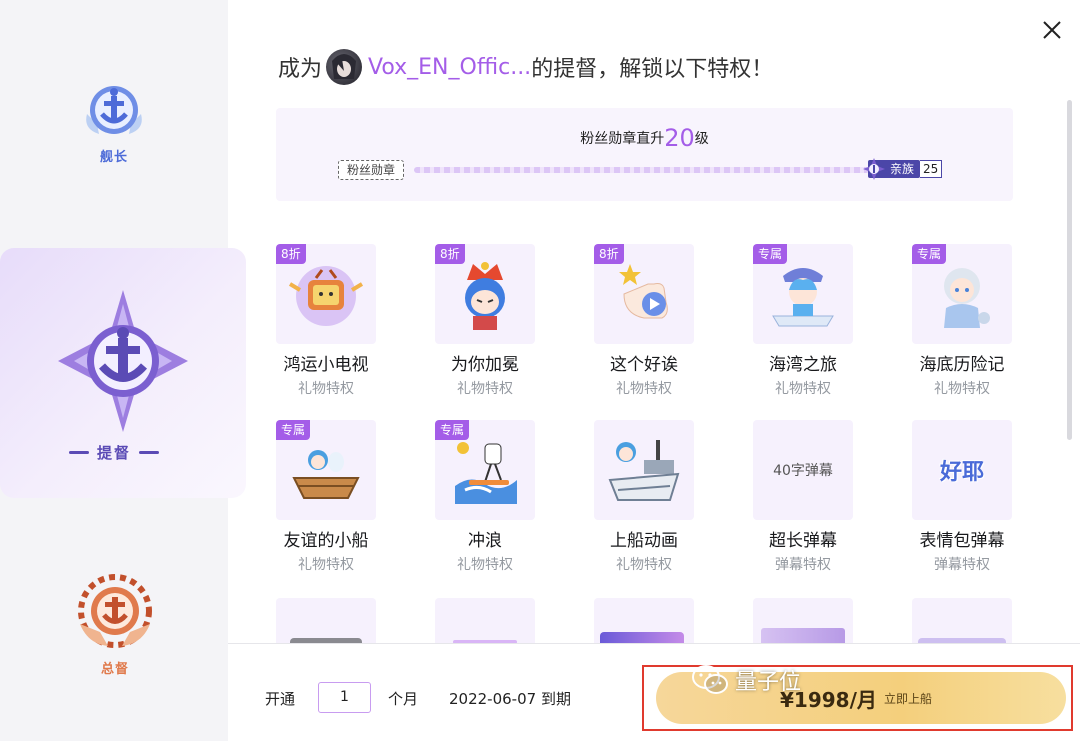  What do you see at coordinates (326, 365) in the screenshot?
I see `privilege-title: 鸿运小电视` at bounding box center [326, 365].